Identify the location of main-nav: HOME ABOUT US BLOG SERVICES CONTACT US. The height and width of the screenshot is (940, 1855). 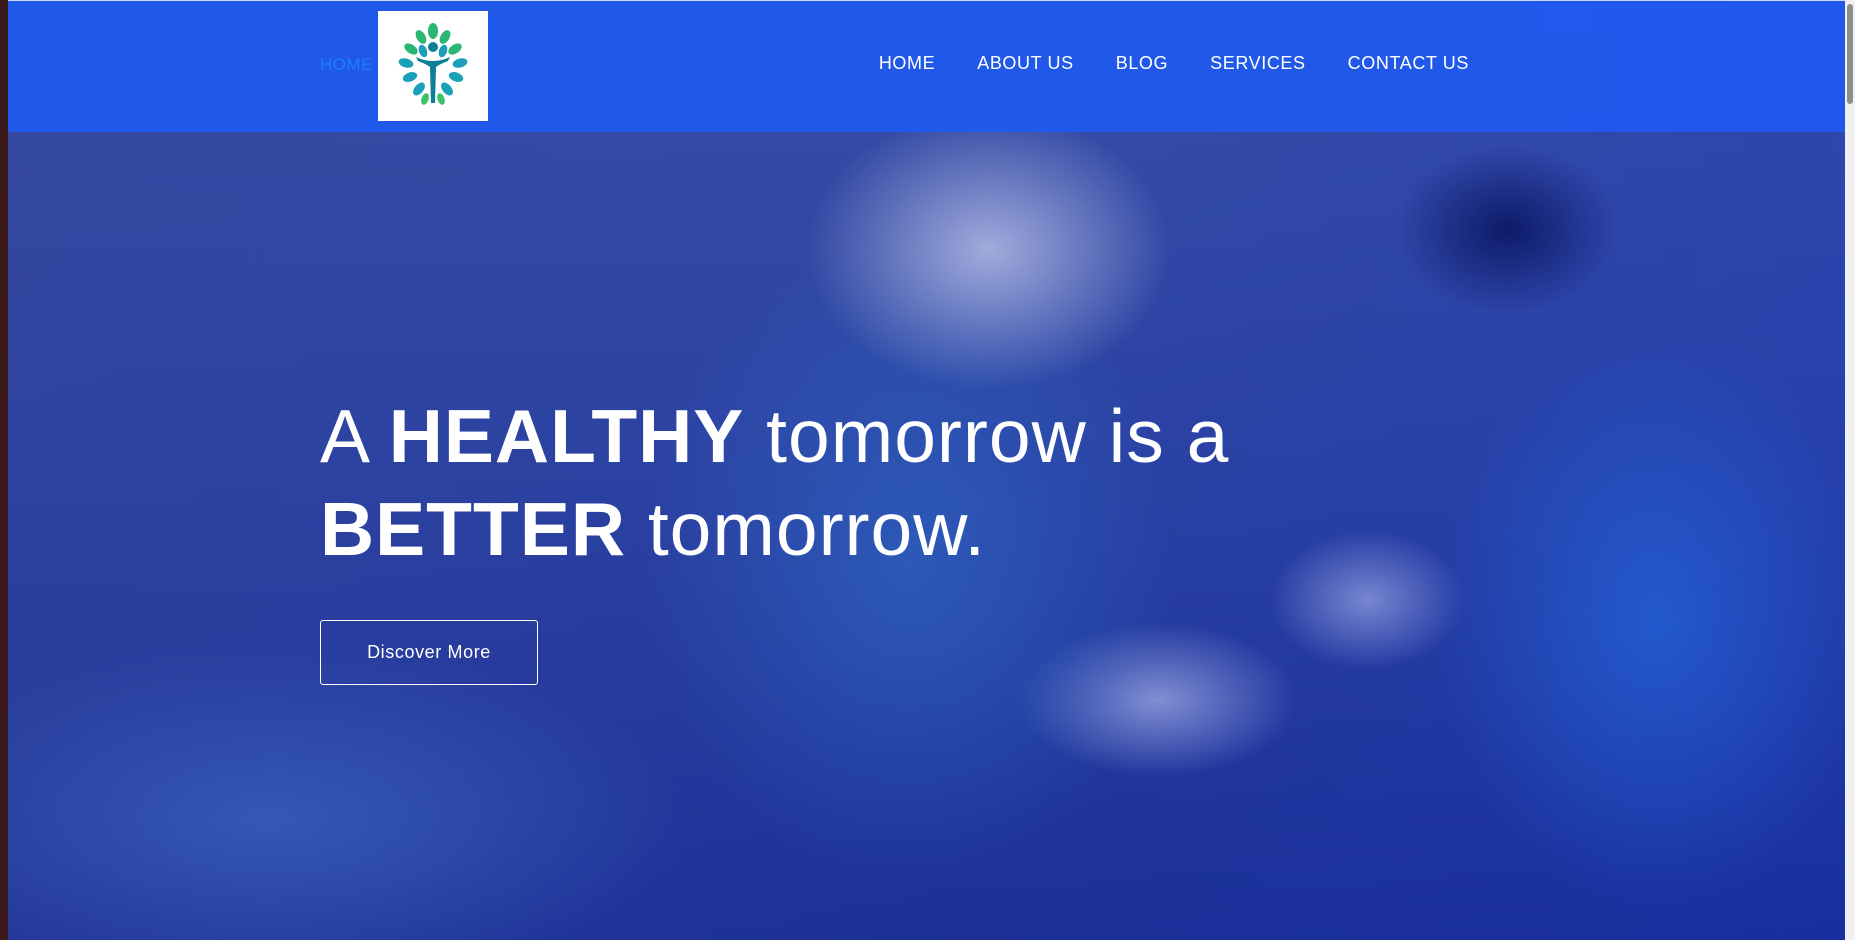
(1174, 63).